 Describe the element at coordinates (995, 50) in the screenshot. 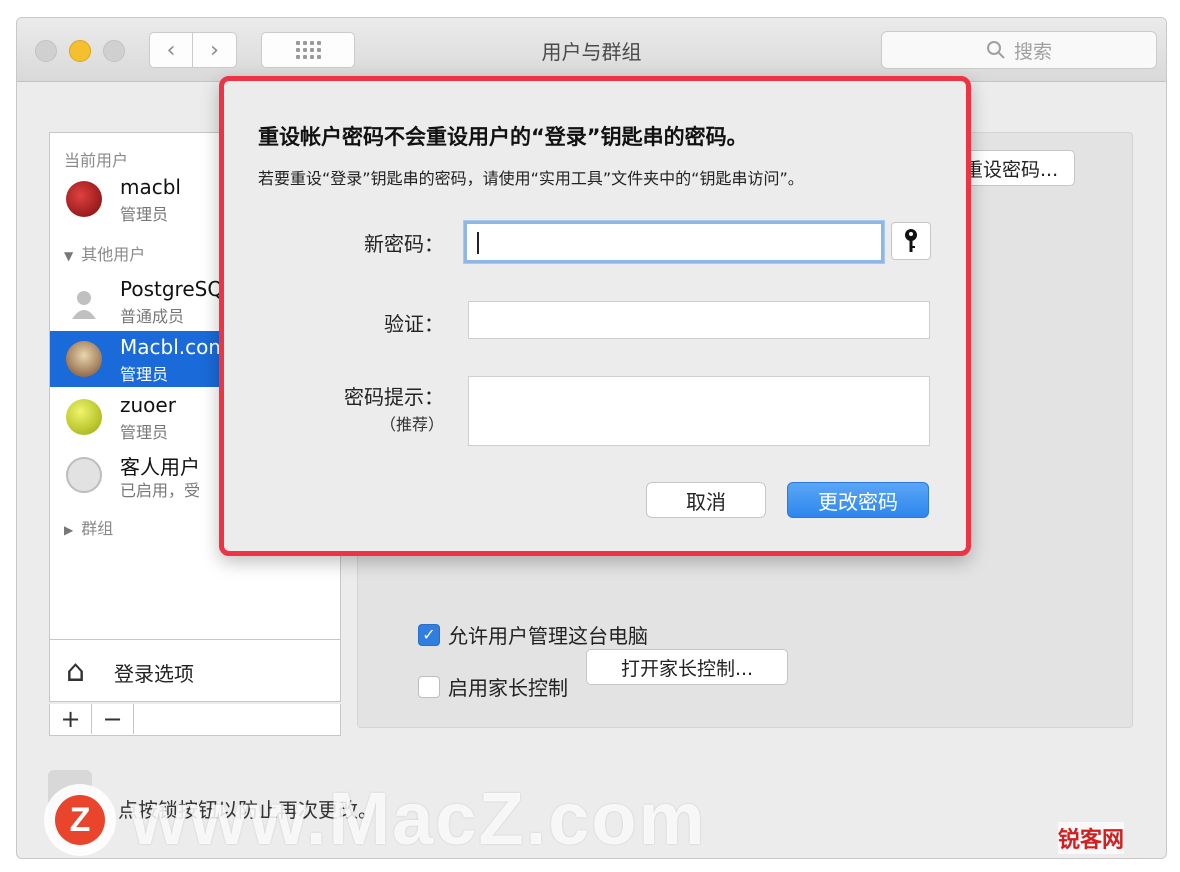

I see `search-icon` at that location.